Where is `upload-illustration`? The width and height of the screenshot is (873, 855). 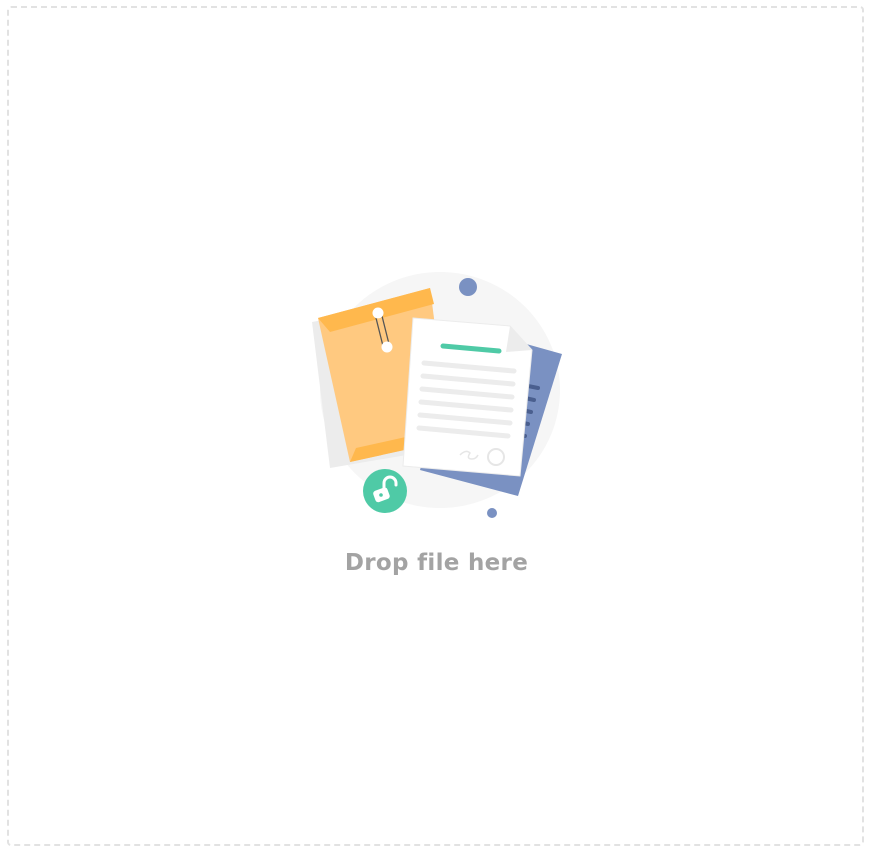
upload-illustration is located at coordinates (437, 395).